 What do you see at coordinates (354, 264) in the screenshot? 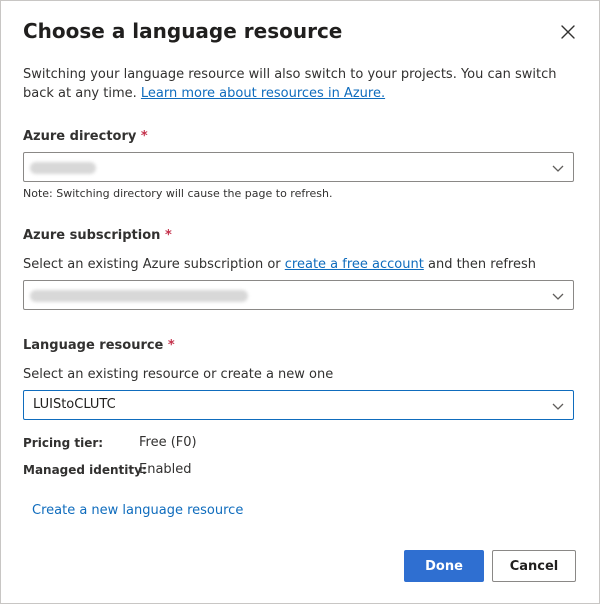
I see `create-free-account-link: create a free account` at bounding box center [354, 264].